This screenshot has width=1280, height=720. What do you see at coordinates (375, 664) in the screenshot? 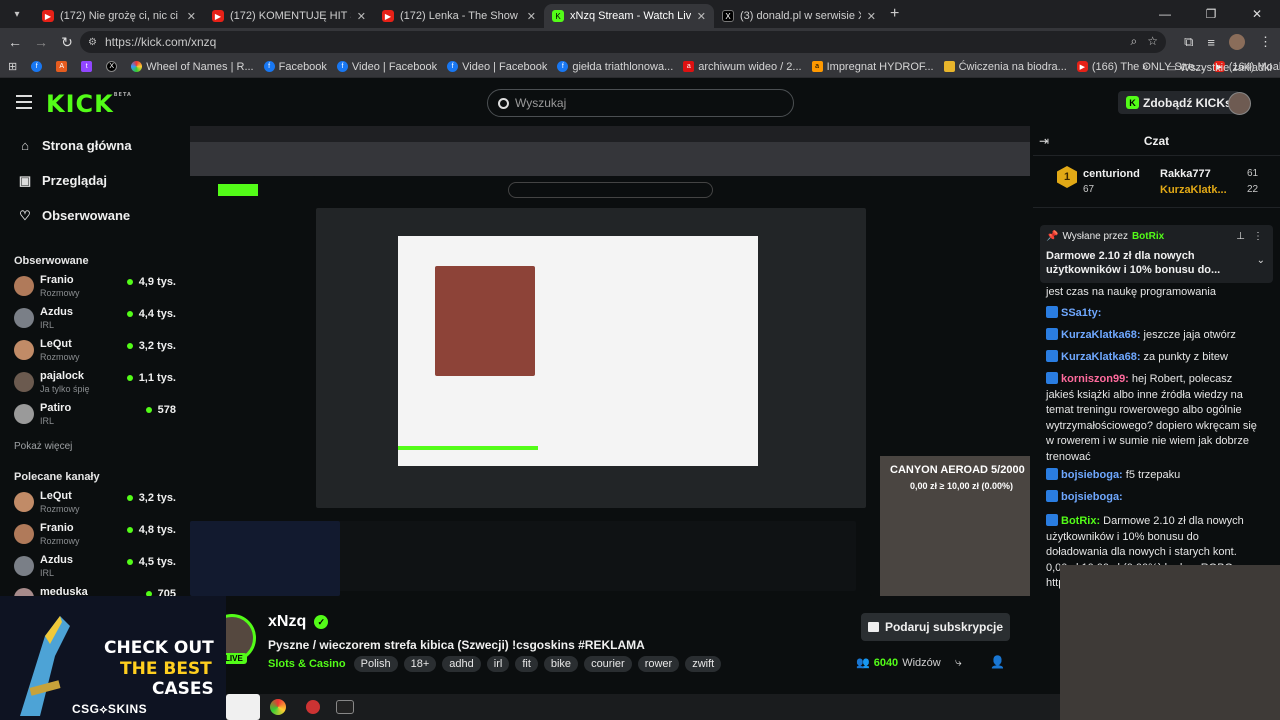
I see `stream-tag: Polish` at bounding box center [375, 664].